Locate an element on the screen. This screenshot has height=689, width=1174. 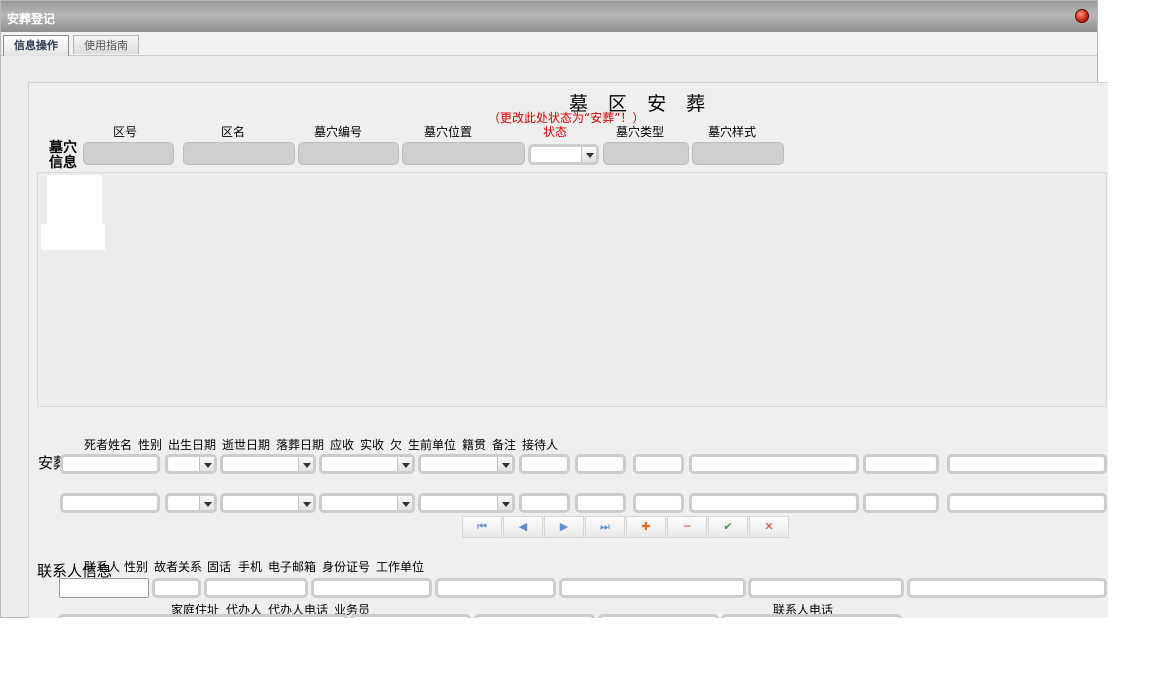
last-record-button: ⏭ is located at coordinates (605, 527).